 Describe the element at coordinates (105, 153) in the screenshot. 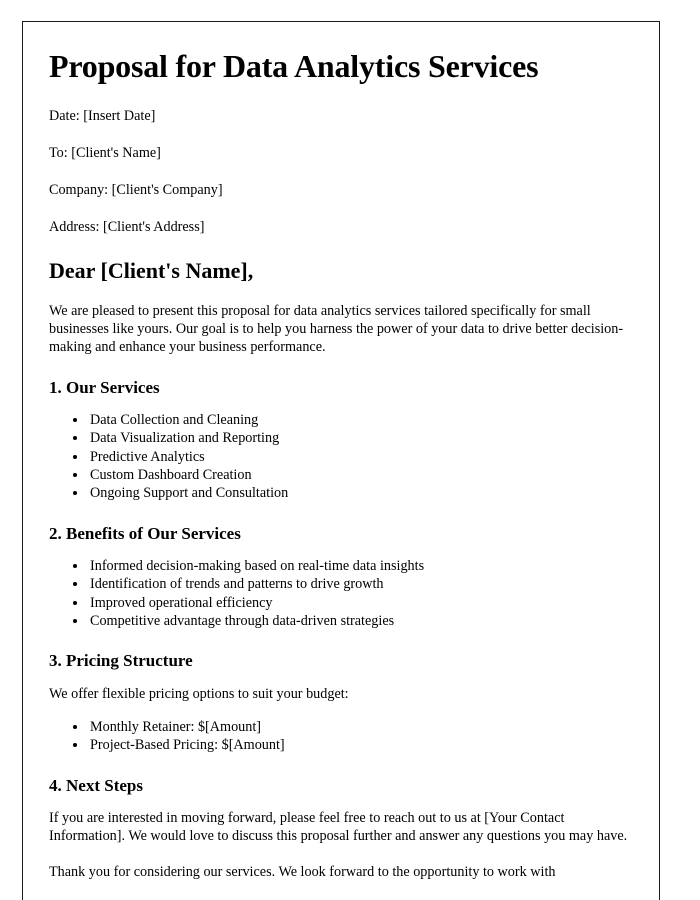

I see `meta-recipient: To: [Client's Name]` at that location.